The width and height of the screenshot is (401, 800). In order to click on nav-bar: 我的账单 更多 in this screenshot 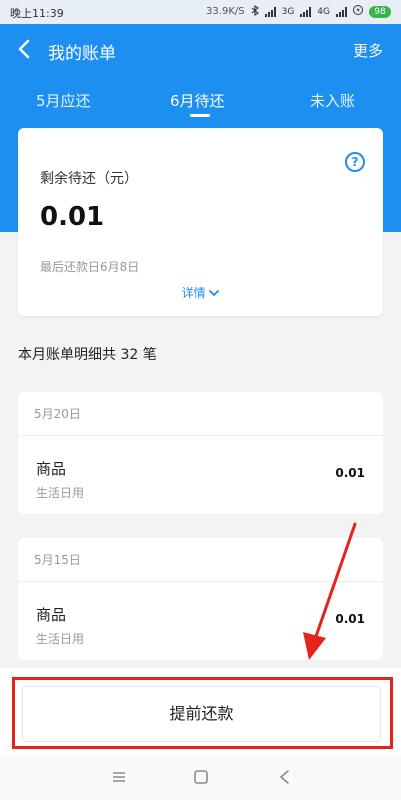, I will do `click(200, 49)`.